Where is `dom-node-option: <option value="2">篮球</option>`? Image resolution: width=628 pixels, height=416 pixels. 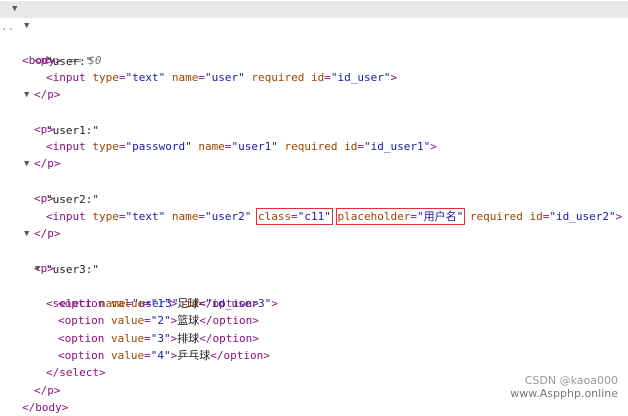
dom-node-option: <option value="2">篮球</option> is located at coordinates (314, 311).